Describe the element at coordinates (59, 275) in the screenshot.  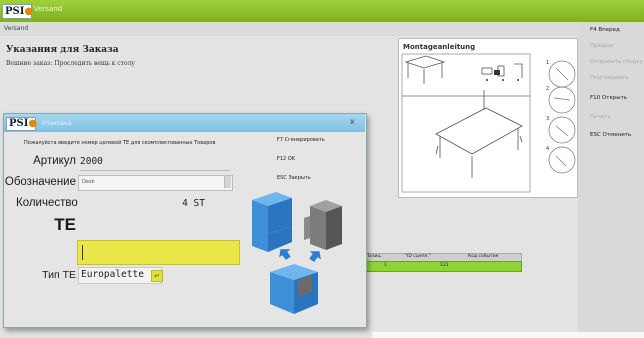
I see `te-type-label: Тип ТЕ` at that location.